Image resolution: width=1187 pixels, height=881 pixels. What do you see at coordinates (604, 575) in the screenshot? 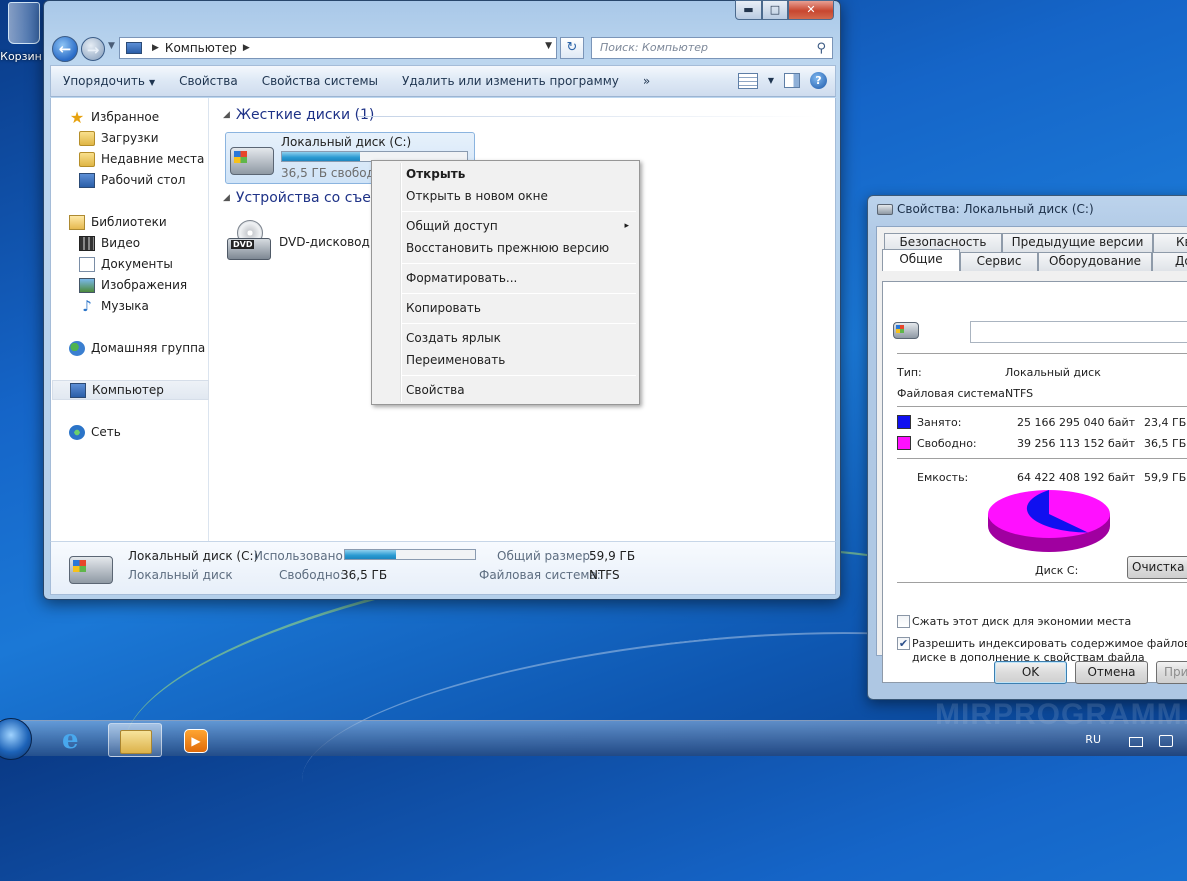
I see `details-fs-value: NTFS` at bounding box center [604, 575].